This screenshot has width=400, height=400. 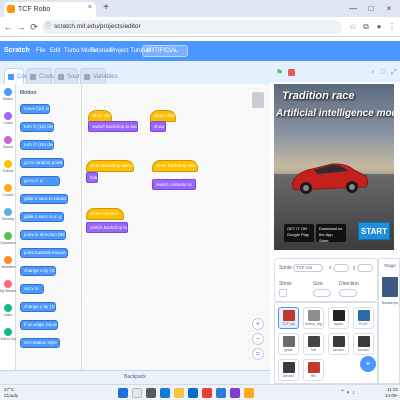 What do you see at coordinates (34, 27) in the screenshot?
I see `reload-icon: ⟳` at bounding box center [34, 27].